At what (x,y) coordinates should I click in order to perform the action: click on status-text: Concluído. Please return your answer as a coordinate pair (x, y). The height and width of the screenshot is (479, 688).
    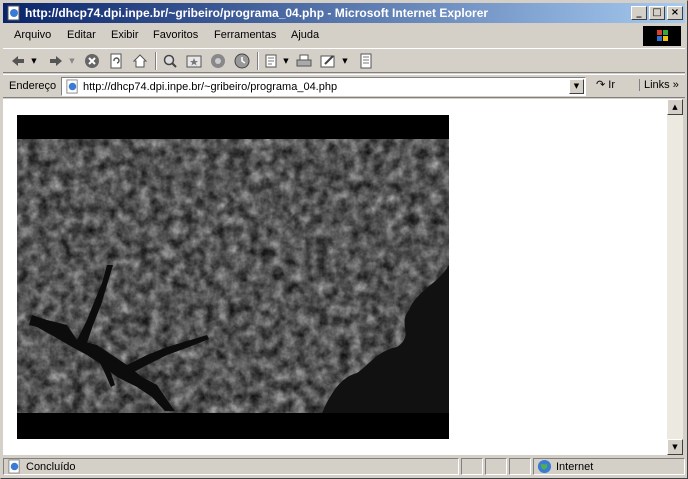
    Looking at the image, I should click on (51, 467).